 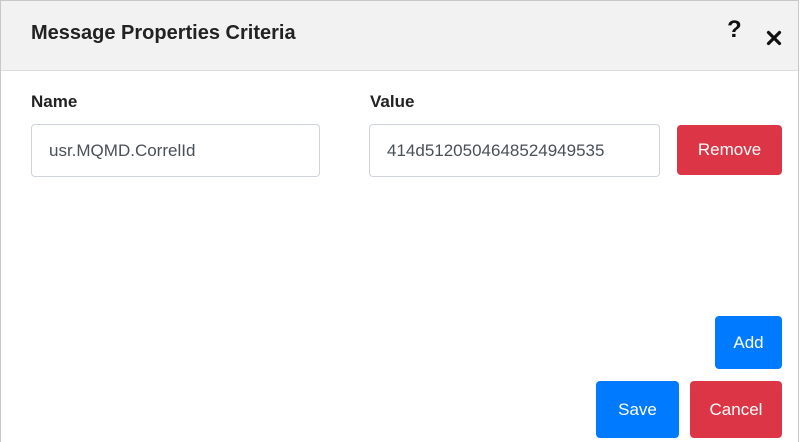 What do you see at coordinates (175, 150) in the screenshot?
I see `property-name-input` at bounding box center [175, 150].